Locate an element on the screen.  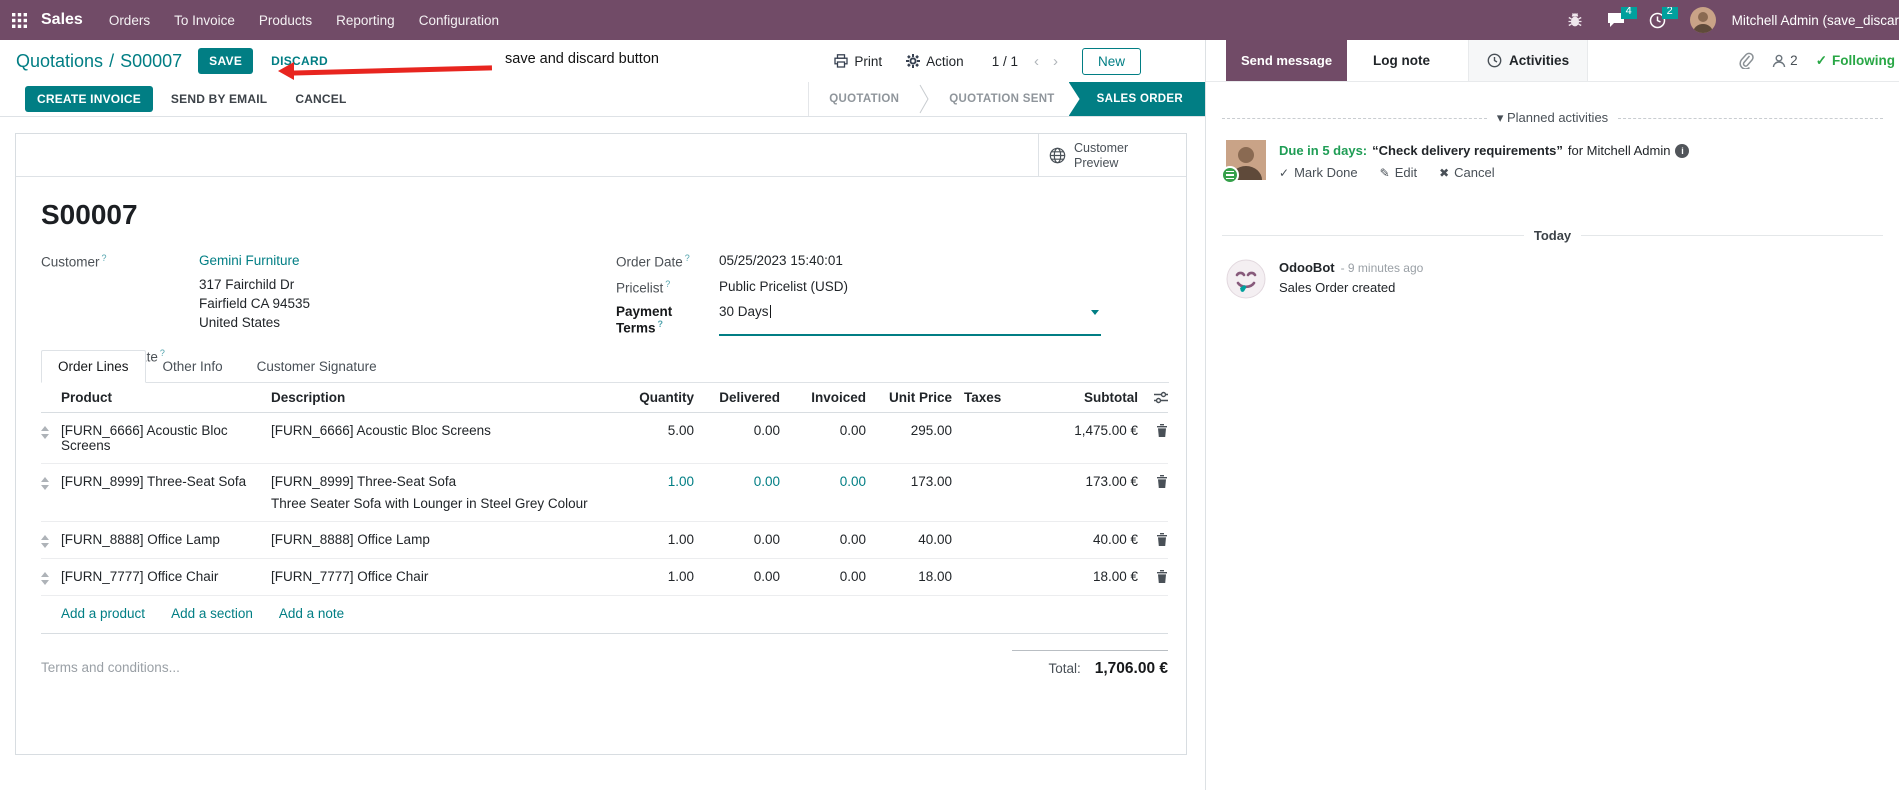
cell-quantity: 5.00 is located at coordinates (651, 430).